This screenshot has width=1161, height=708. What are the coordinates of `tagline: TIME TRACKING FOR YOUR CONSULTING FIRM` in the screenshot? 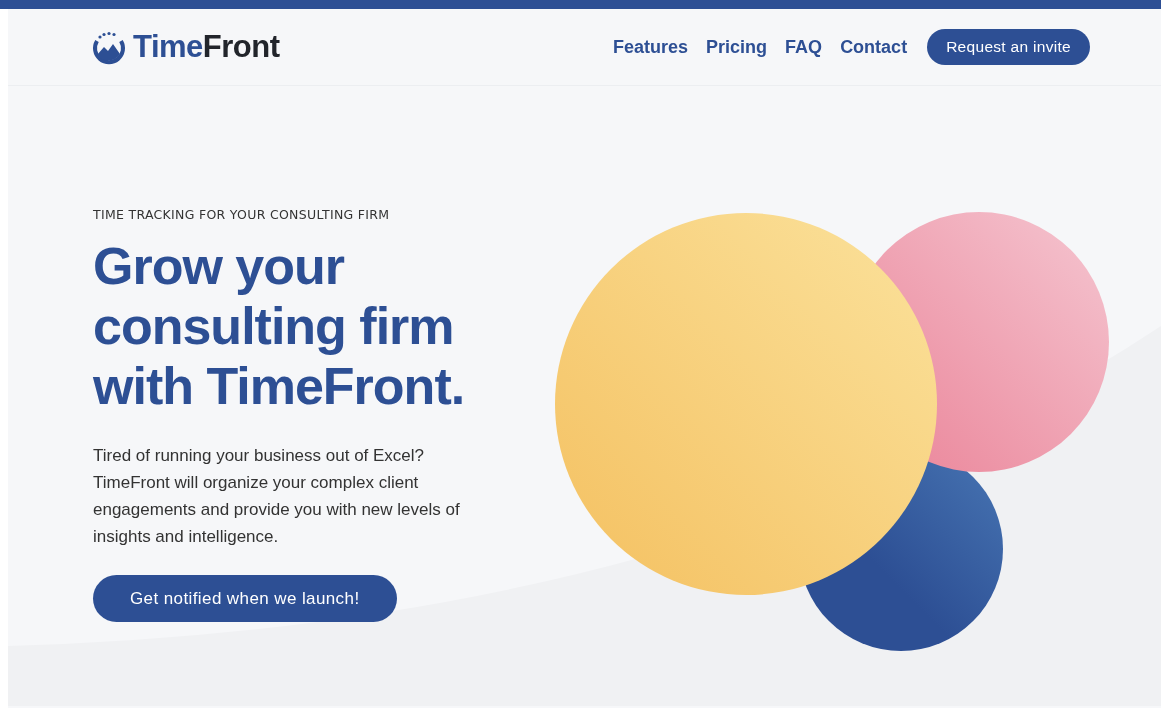 It's located at (242, 214).